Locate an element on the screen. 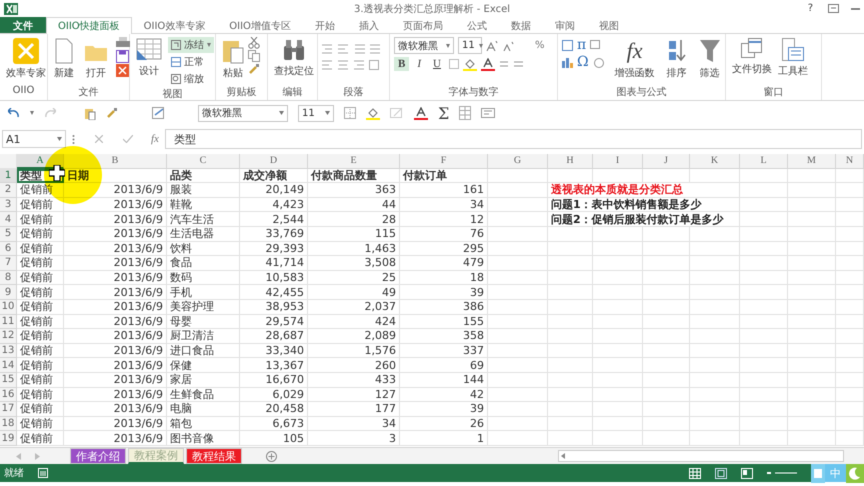 Image resolution: width=864 pixels, height=486 pixels. scroll-left-icon is located at coordinates (563, 456).